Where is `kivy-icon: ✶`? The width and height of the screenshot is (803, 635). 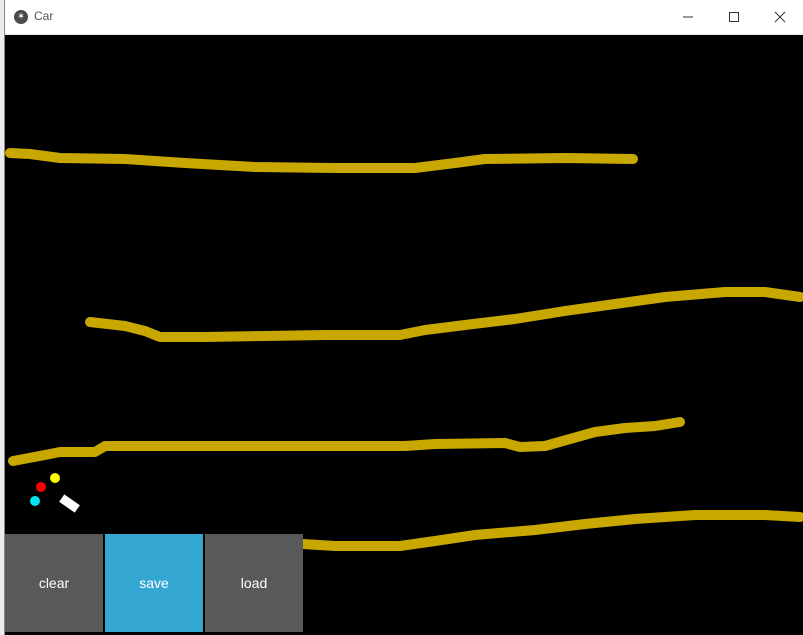
kivy-icon: ✶ is located at coordinates (21, 17).